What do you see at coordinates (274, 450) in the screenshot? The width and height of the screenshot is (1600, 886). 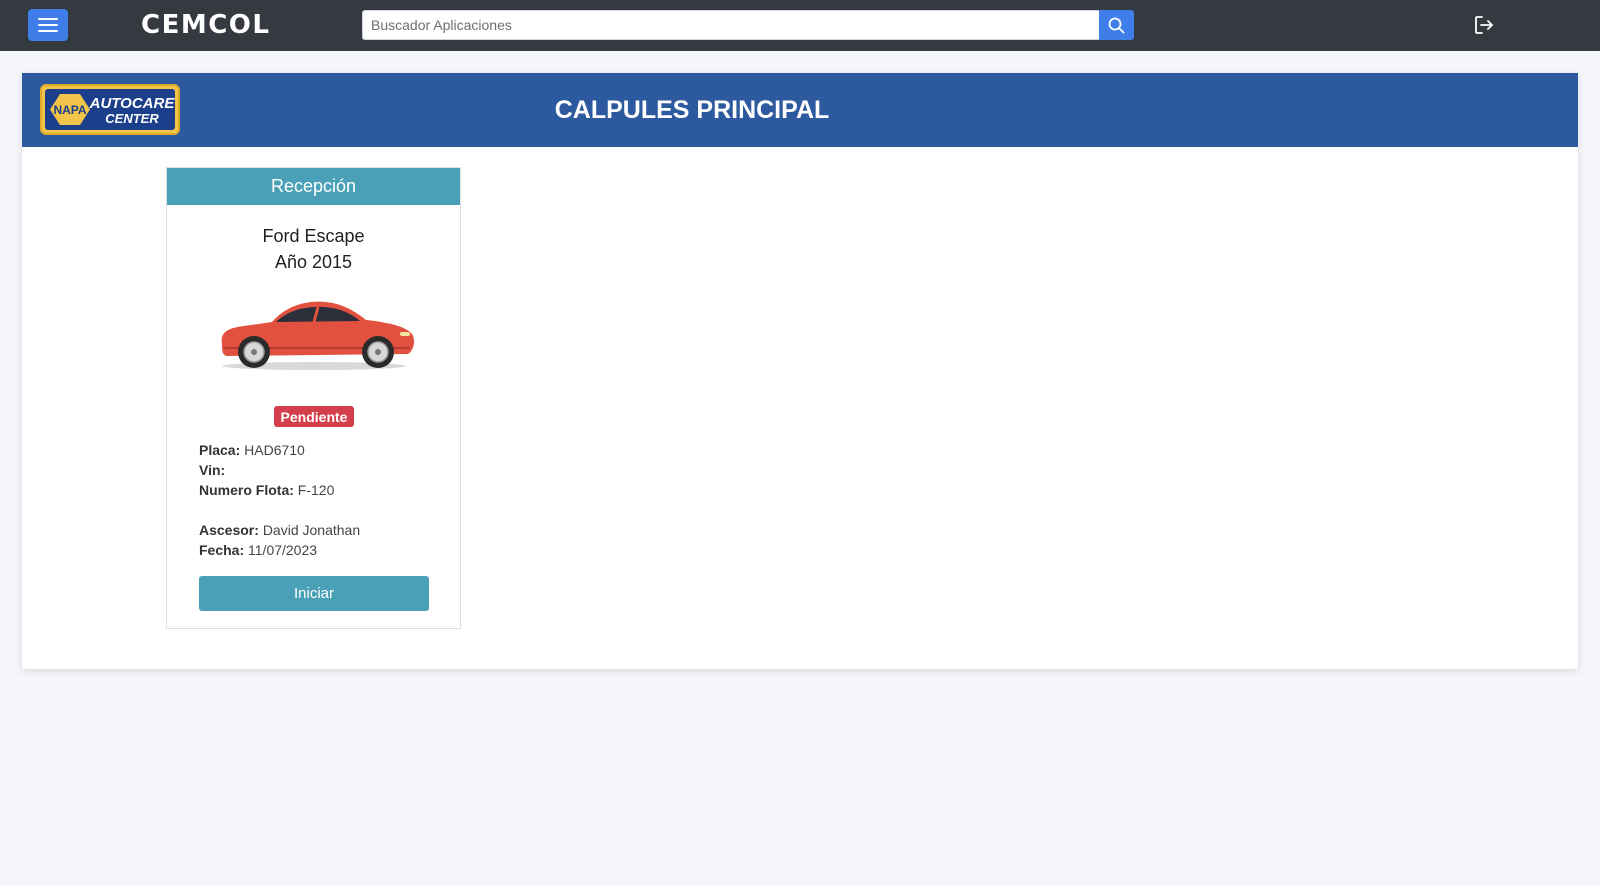 I see `placa-value: HAD6710` at bounding box center [274, 450].